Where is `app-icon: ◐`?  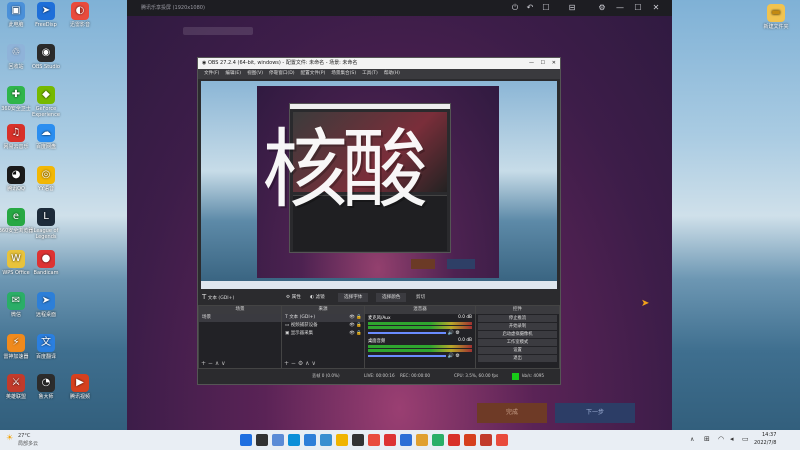 app-icon: ◐ is located at coordinates (80, 11).